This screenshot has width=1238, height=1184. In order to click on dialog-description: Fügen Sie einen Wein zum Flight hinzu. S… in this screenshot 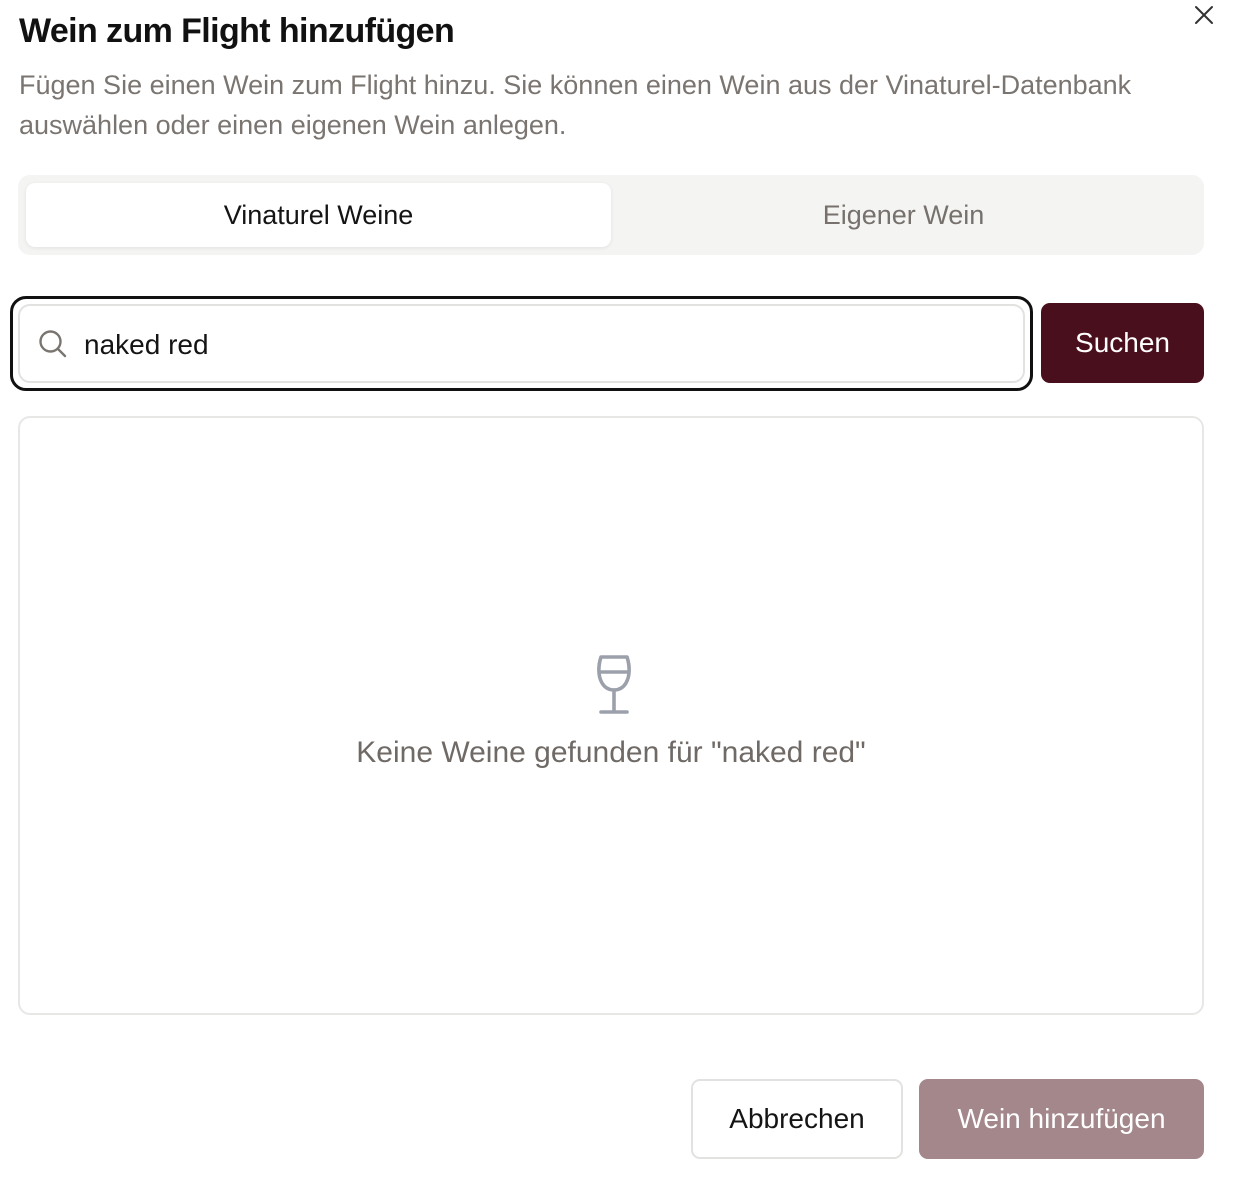, I will do `click(575, 105)`.